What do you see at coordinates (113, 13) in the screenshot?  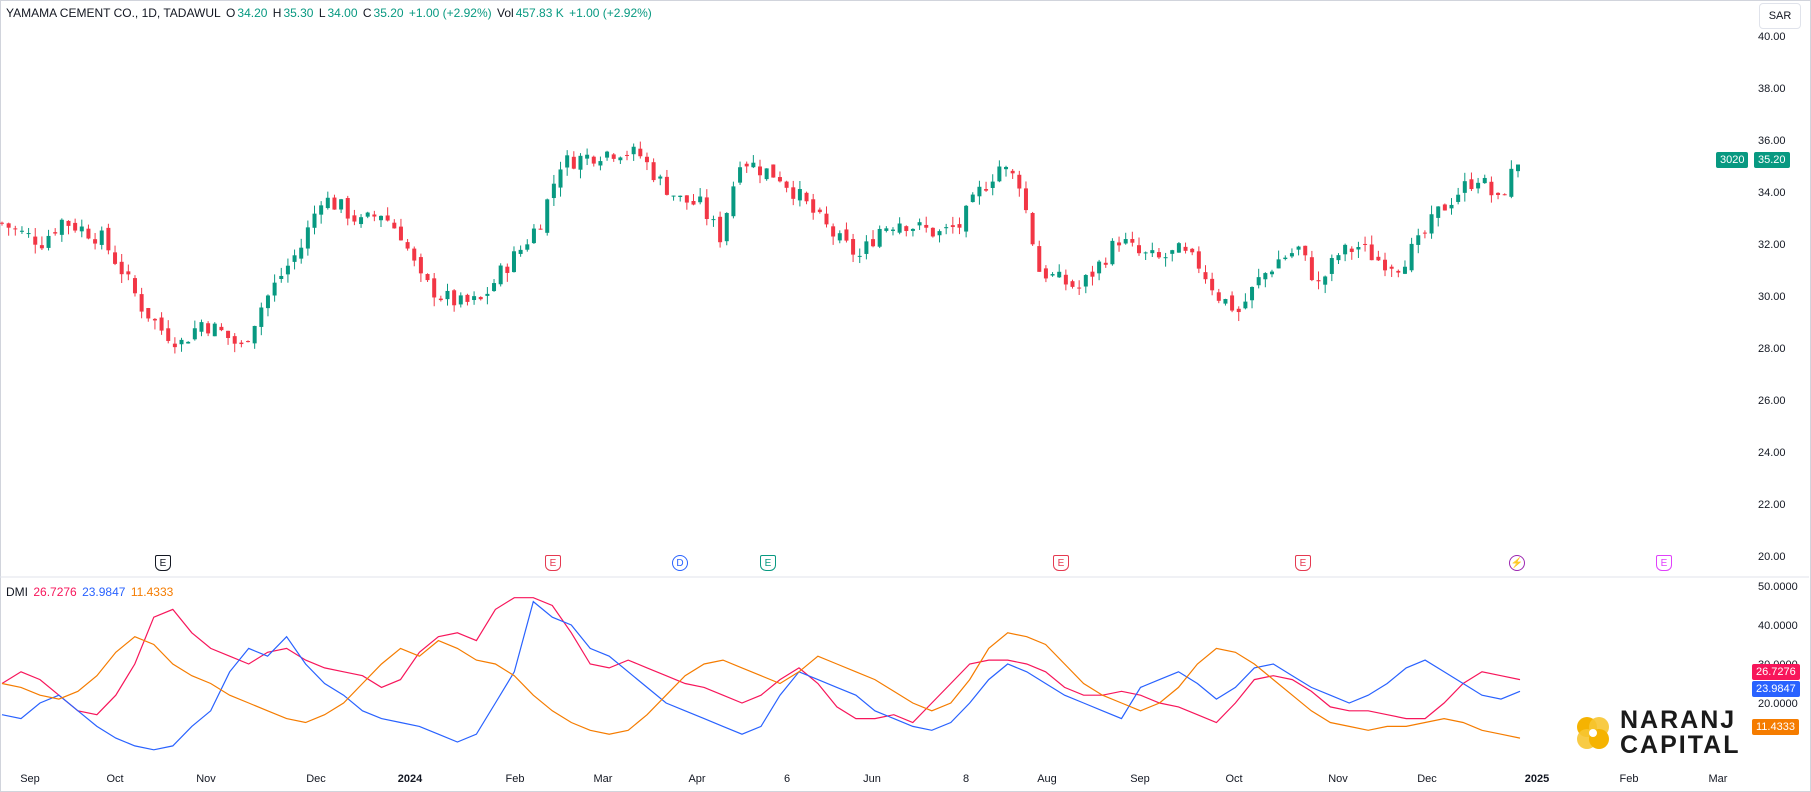 I see `symbol-title: YAMAMA CEMENT CO., 1D, TADAWUL` at bounding box center [113, 13].